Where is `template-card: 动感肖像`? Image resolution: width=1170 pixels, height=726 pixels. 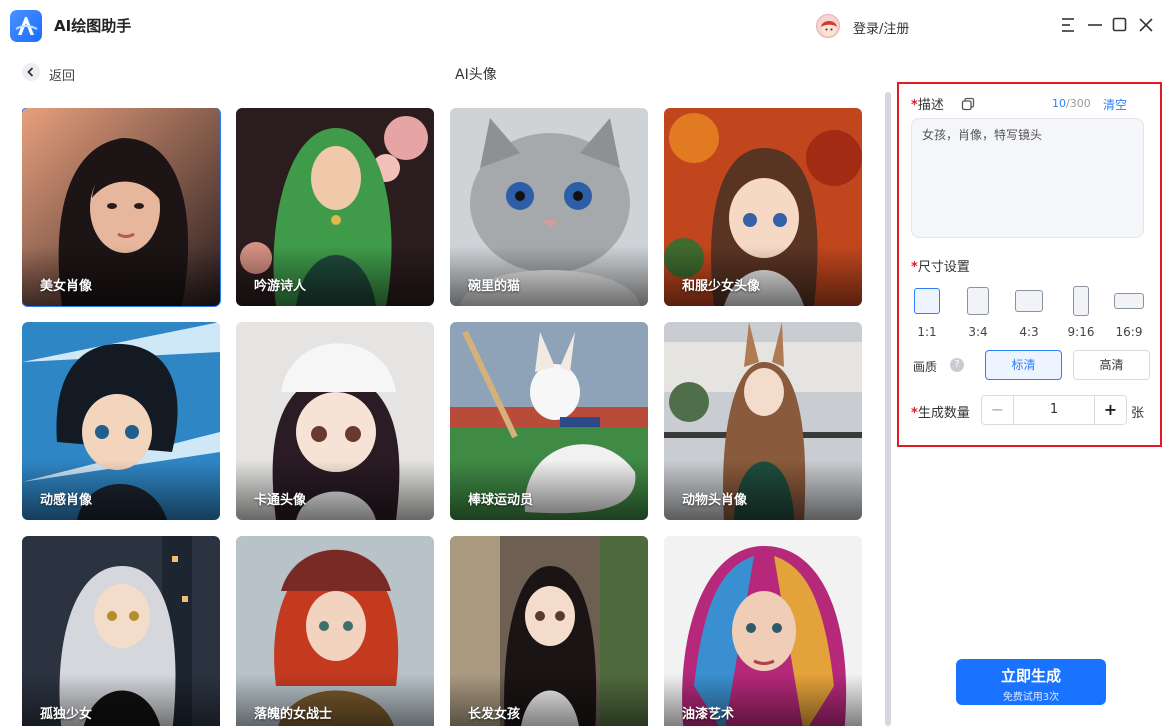
template-card: 动感肖像 is located at coordinates (121, 421).